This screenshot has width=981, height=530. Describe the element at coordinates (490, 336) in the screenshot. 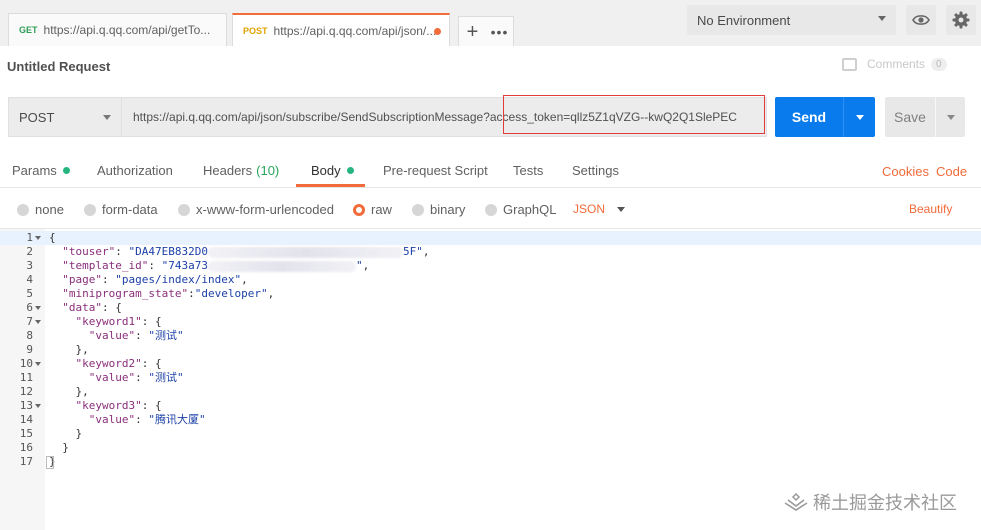

I see `code-line: 8 "value": "测试"` at that location.